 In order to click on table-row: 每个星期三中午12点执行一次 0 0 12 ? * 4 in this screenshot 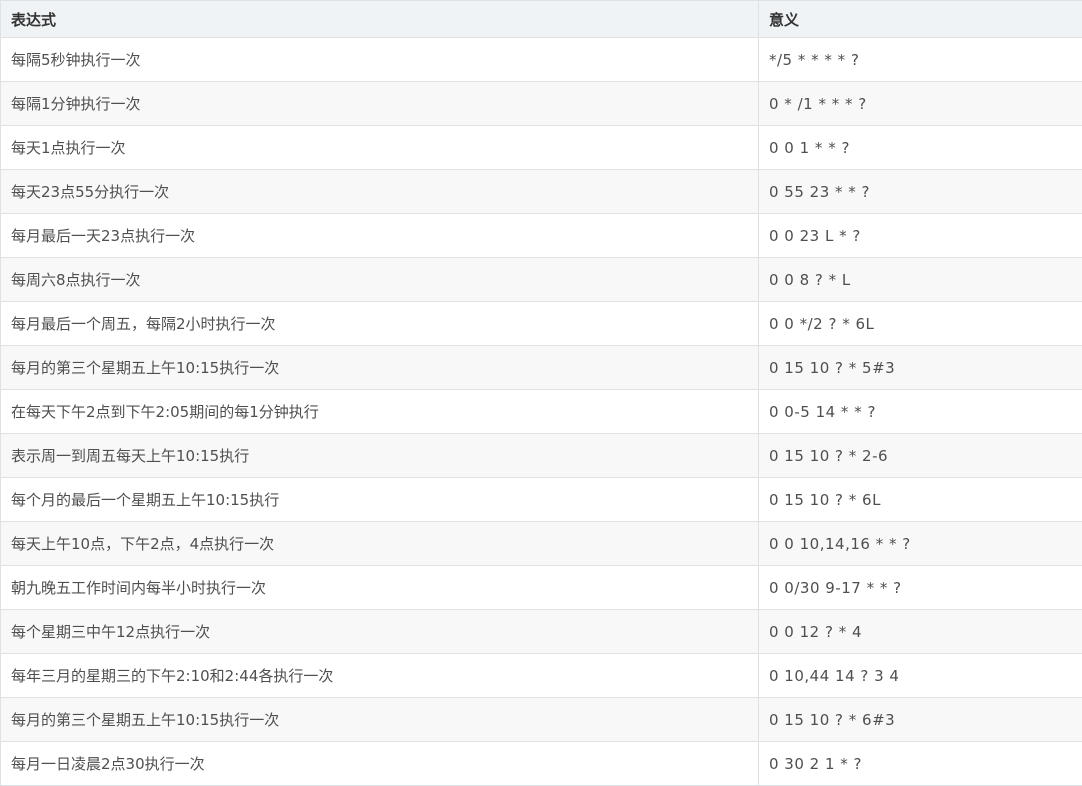, I will do `click(541, 632)`.